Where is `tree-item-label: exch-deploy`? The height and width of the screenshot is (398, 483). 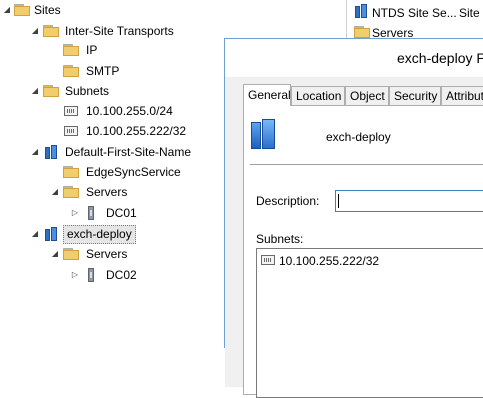 tree-item-label: exch-deploy is located at coordinates (99, 234).